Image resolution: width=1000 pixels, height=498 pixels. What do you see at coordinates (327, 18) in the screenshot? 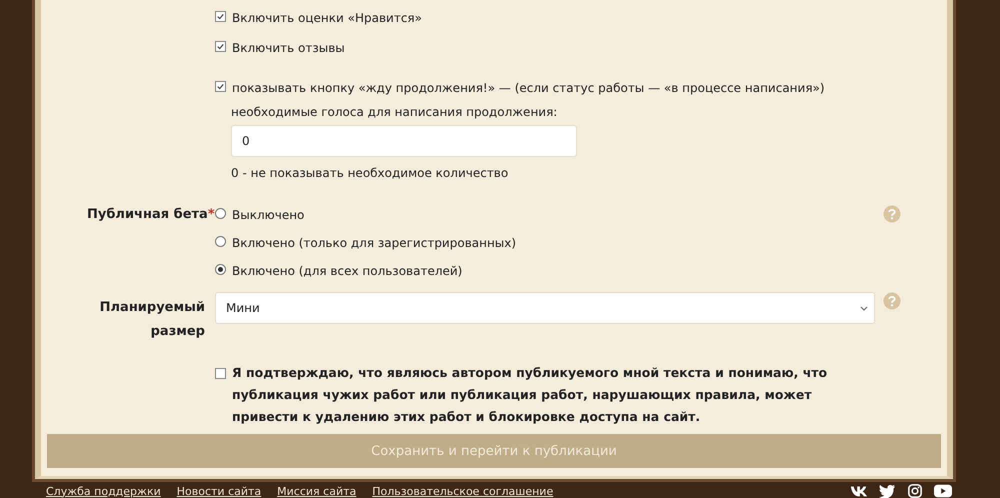
I see `checkbox-label: Включить оценки «Нравится»` at bounding box center [327, 18].